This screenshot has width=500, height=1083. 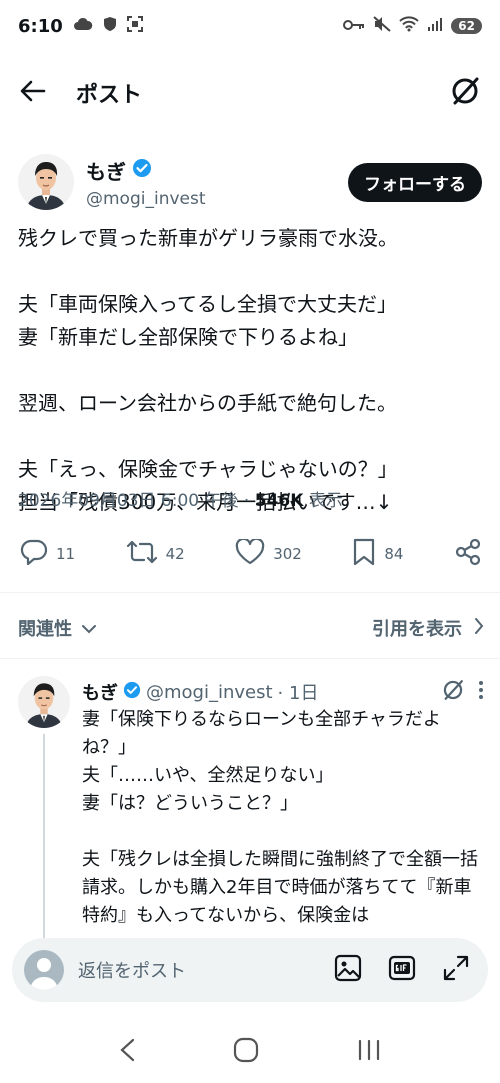 What do you see at coordinates (127, 1052) in the screenshot?
I see `nav-back-icon` at bounding box center [127, 1052].